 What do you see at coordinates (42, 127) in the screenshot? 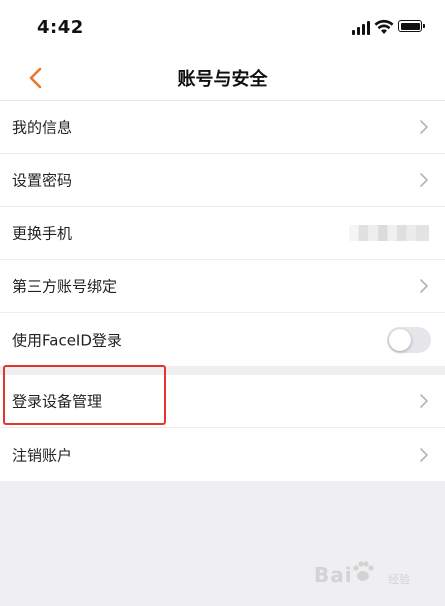
I see `row-label: 我的信息` at bounding box center [42, 127].